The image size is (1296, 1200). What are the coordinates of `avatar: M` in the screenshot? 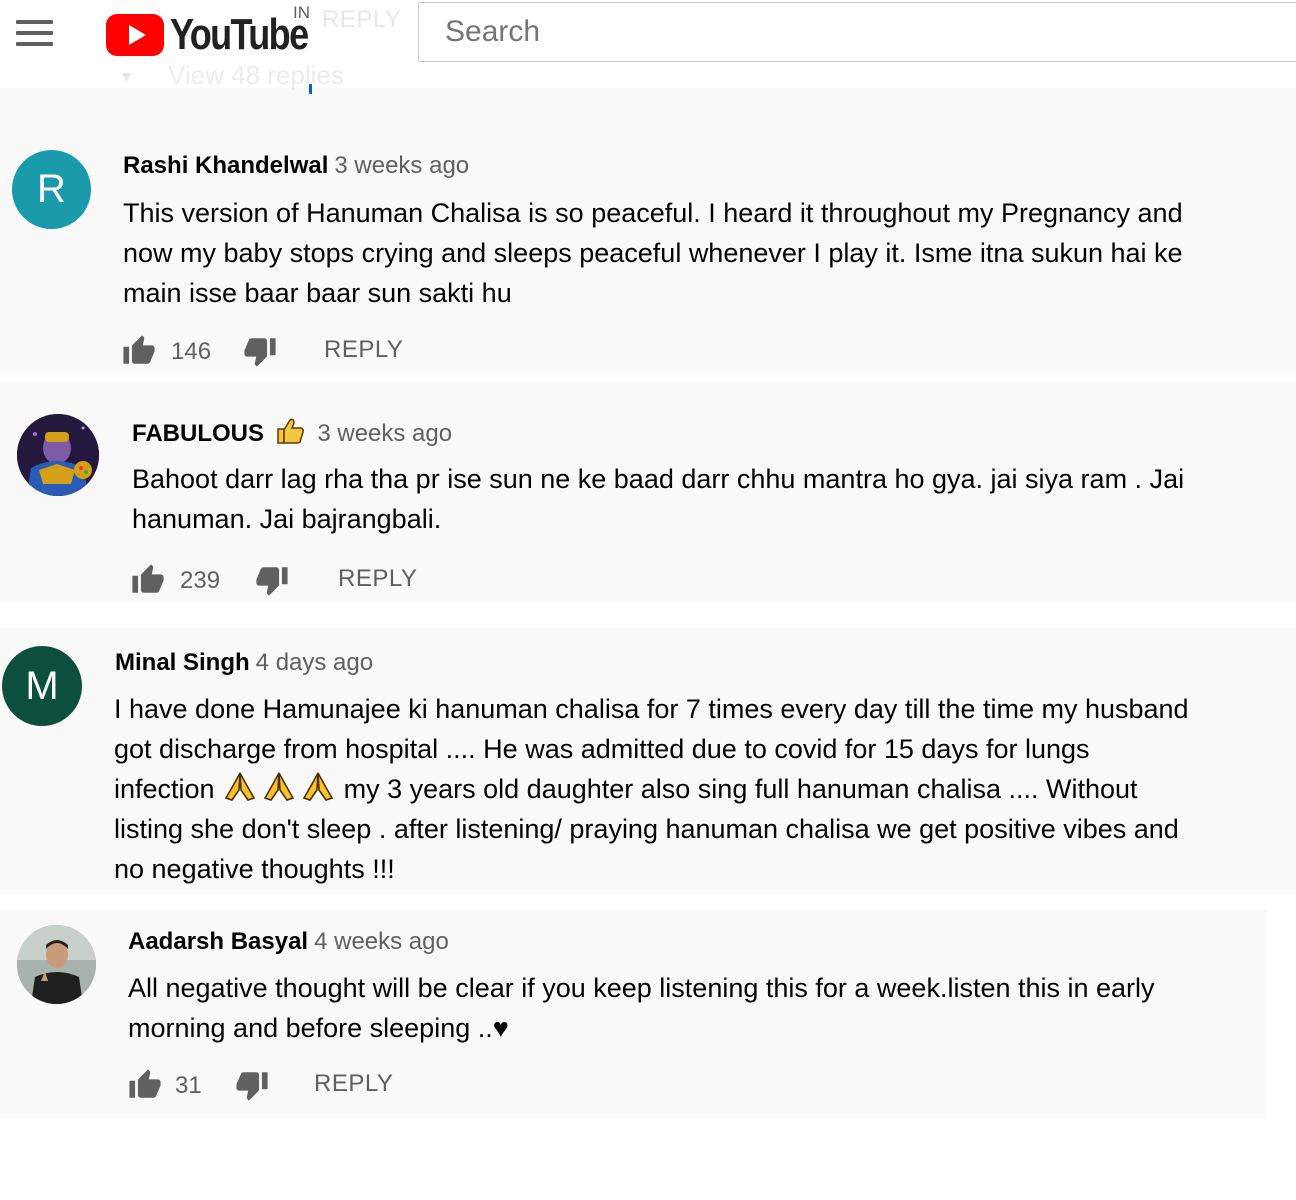 It's located at (42, 686).